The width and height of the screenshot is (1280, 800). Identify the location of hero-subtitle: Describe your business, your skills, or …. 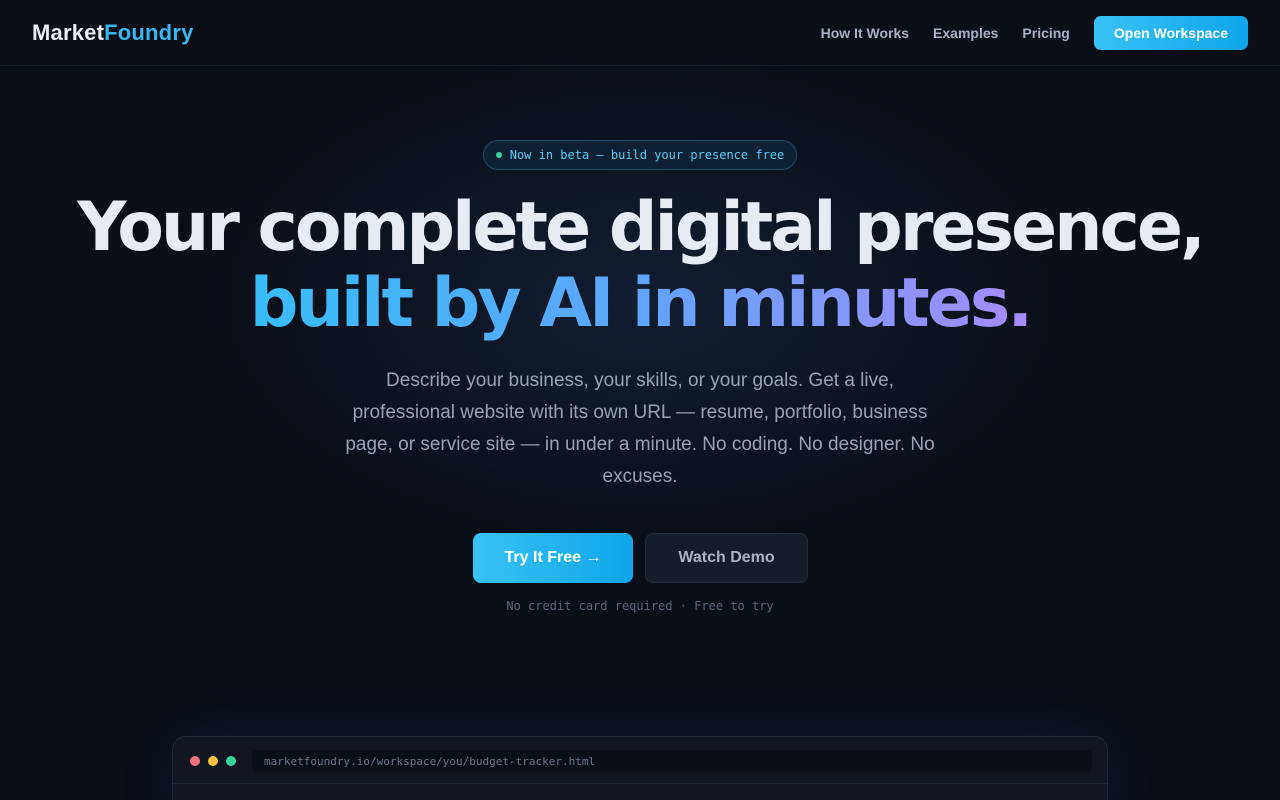
(640, 428).